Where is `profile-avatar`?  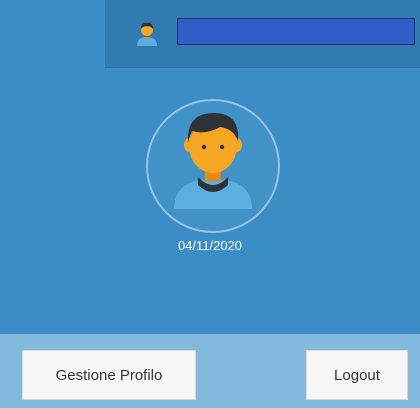
profile-avatar is located at coordinates (213, 166).